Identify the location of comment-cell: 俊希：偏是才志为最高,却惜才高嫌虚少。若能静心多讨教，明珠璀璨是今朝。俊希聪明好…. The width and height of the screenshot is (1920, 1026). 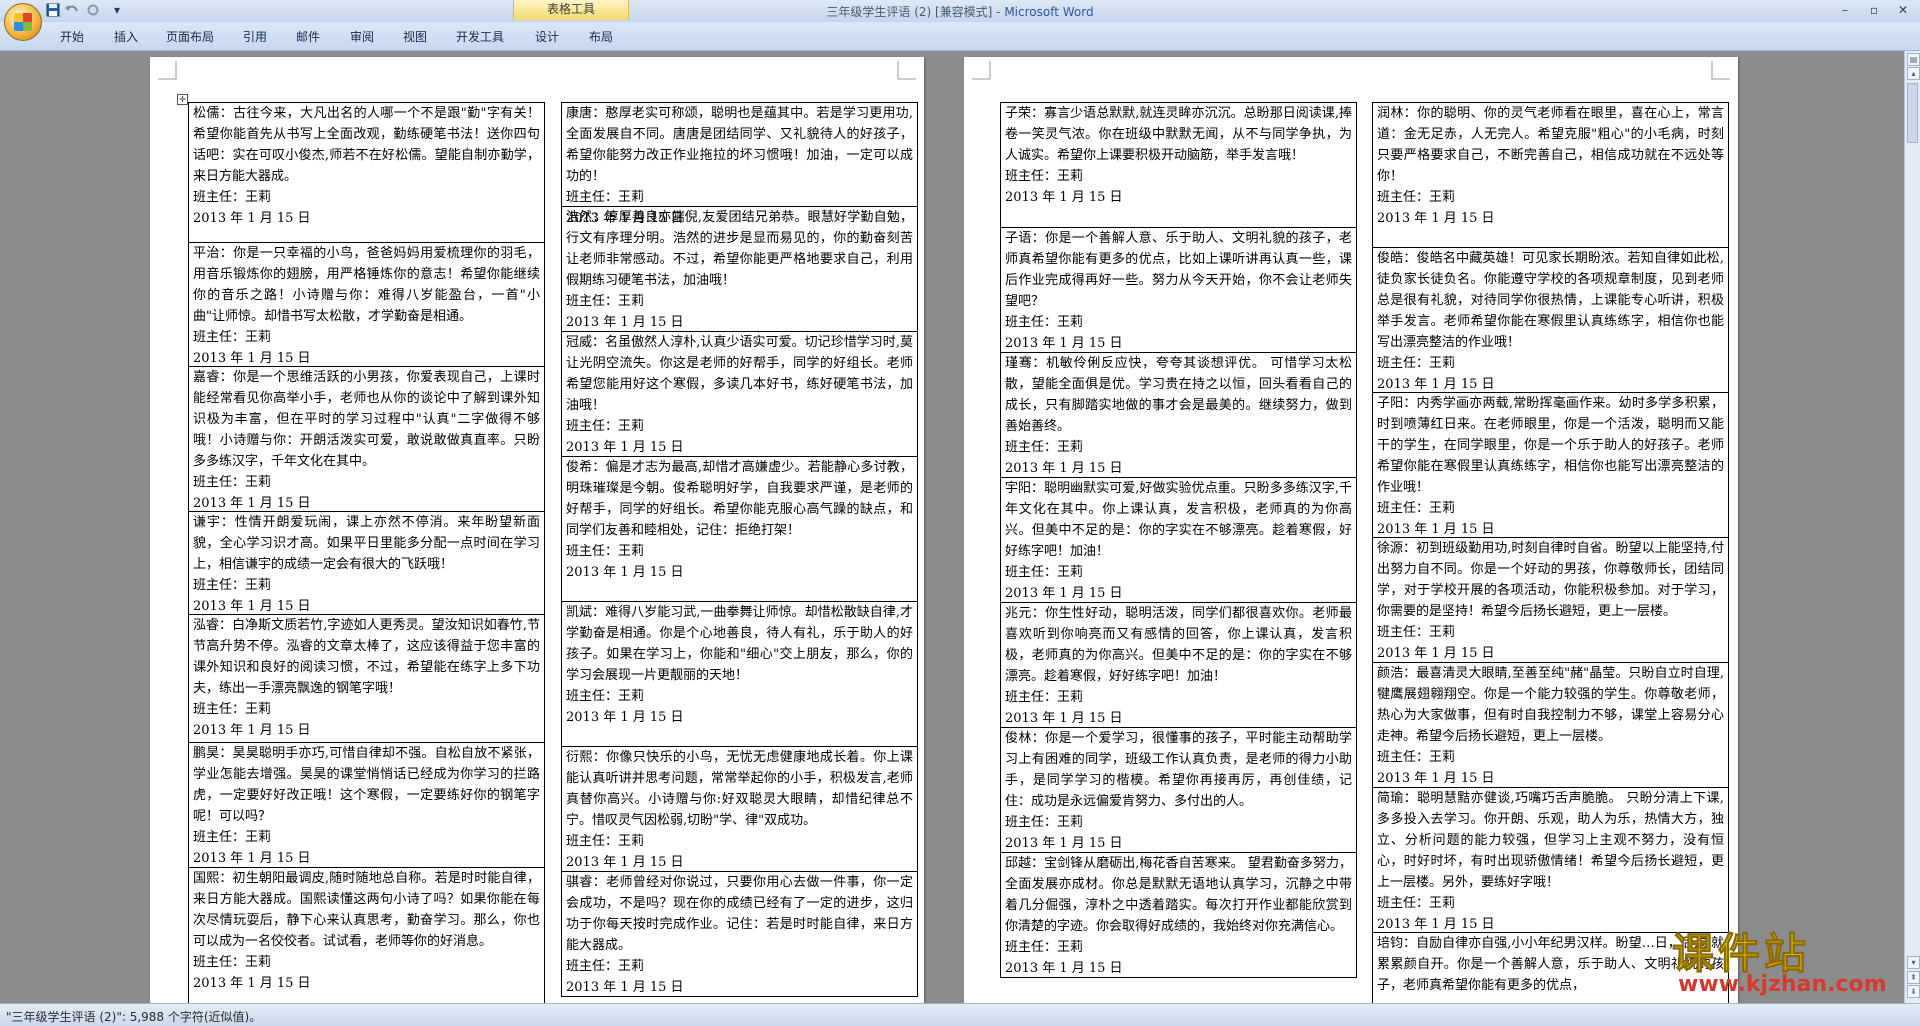
(739, 529).